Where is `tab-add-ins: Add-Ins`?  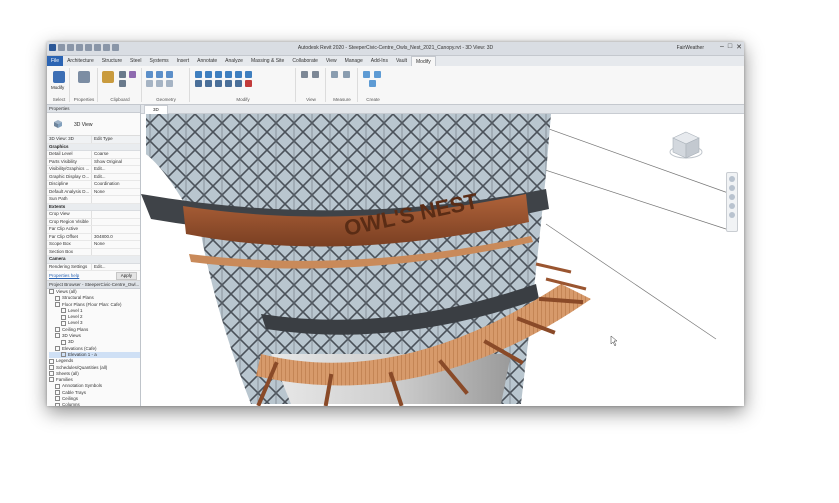
tab-add-ins: Add-Ins is located at coordinates (379, 61).